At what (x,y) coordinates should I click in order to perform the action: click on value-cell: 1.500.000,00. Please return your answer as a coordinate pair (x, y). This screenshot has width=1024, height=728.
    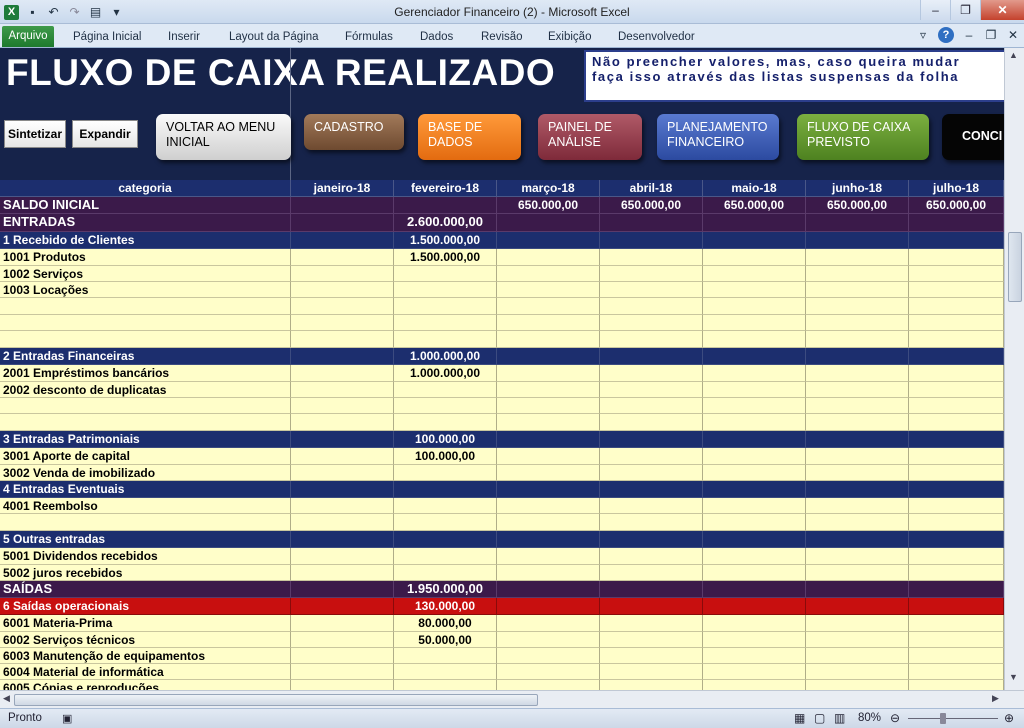
    Looking at the image, I should click on (445, 240).